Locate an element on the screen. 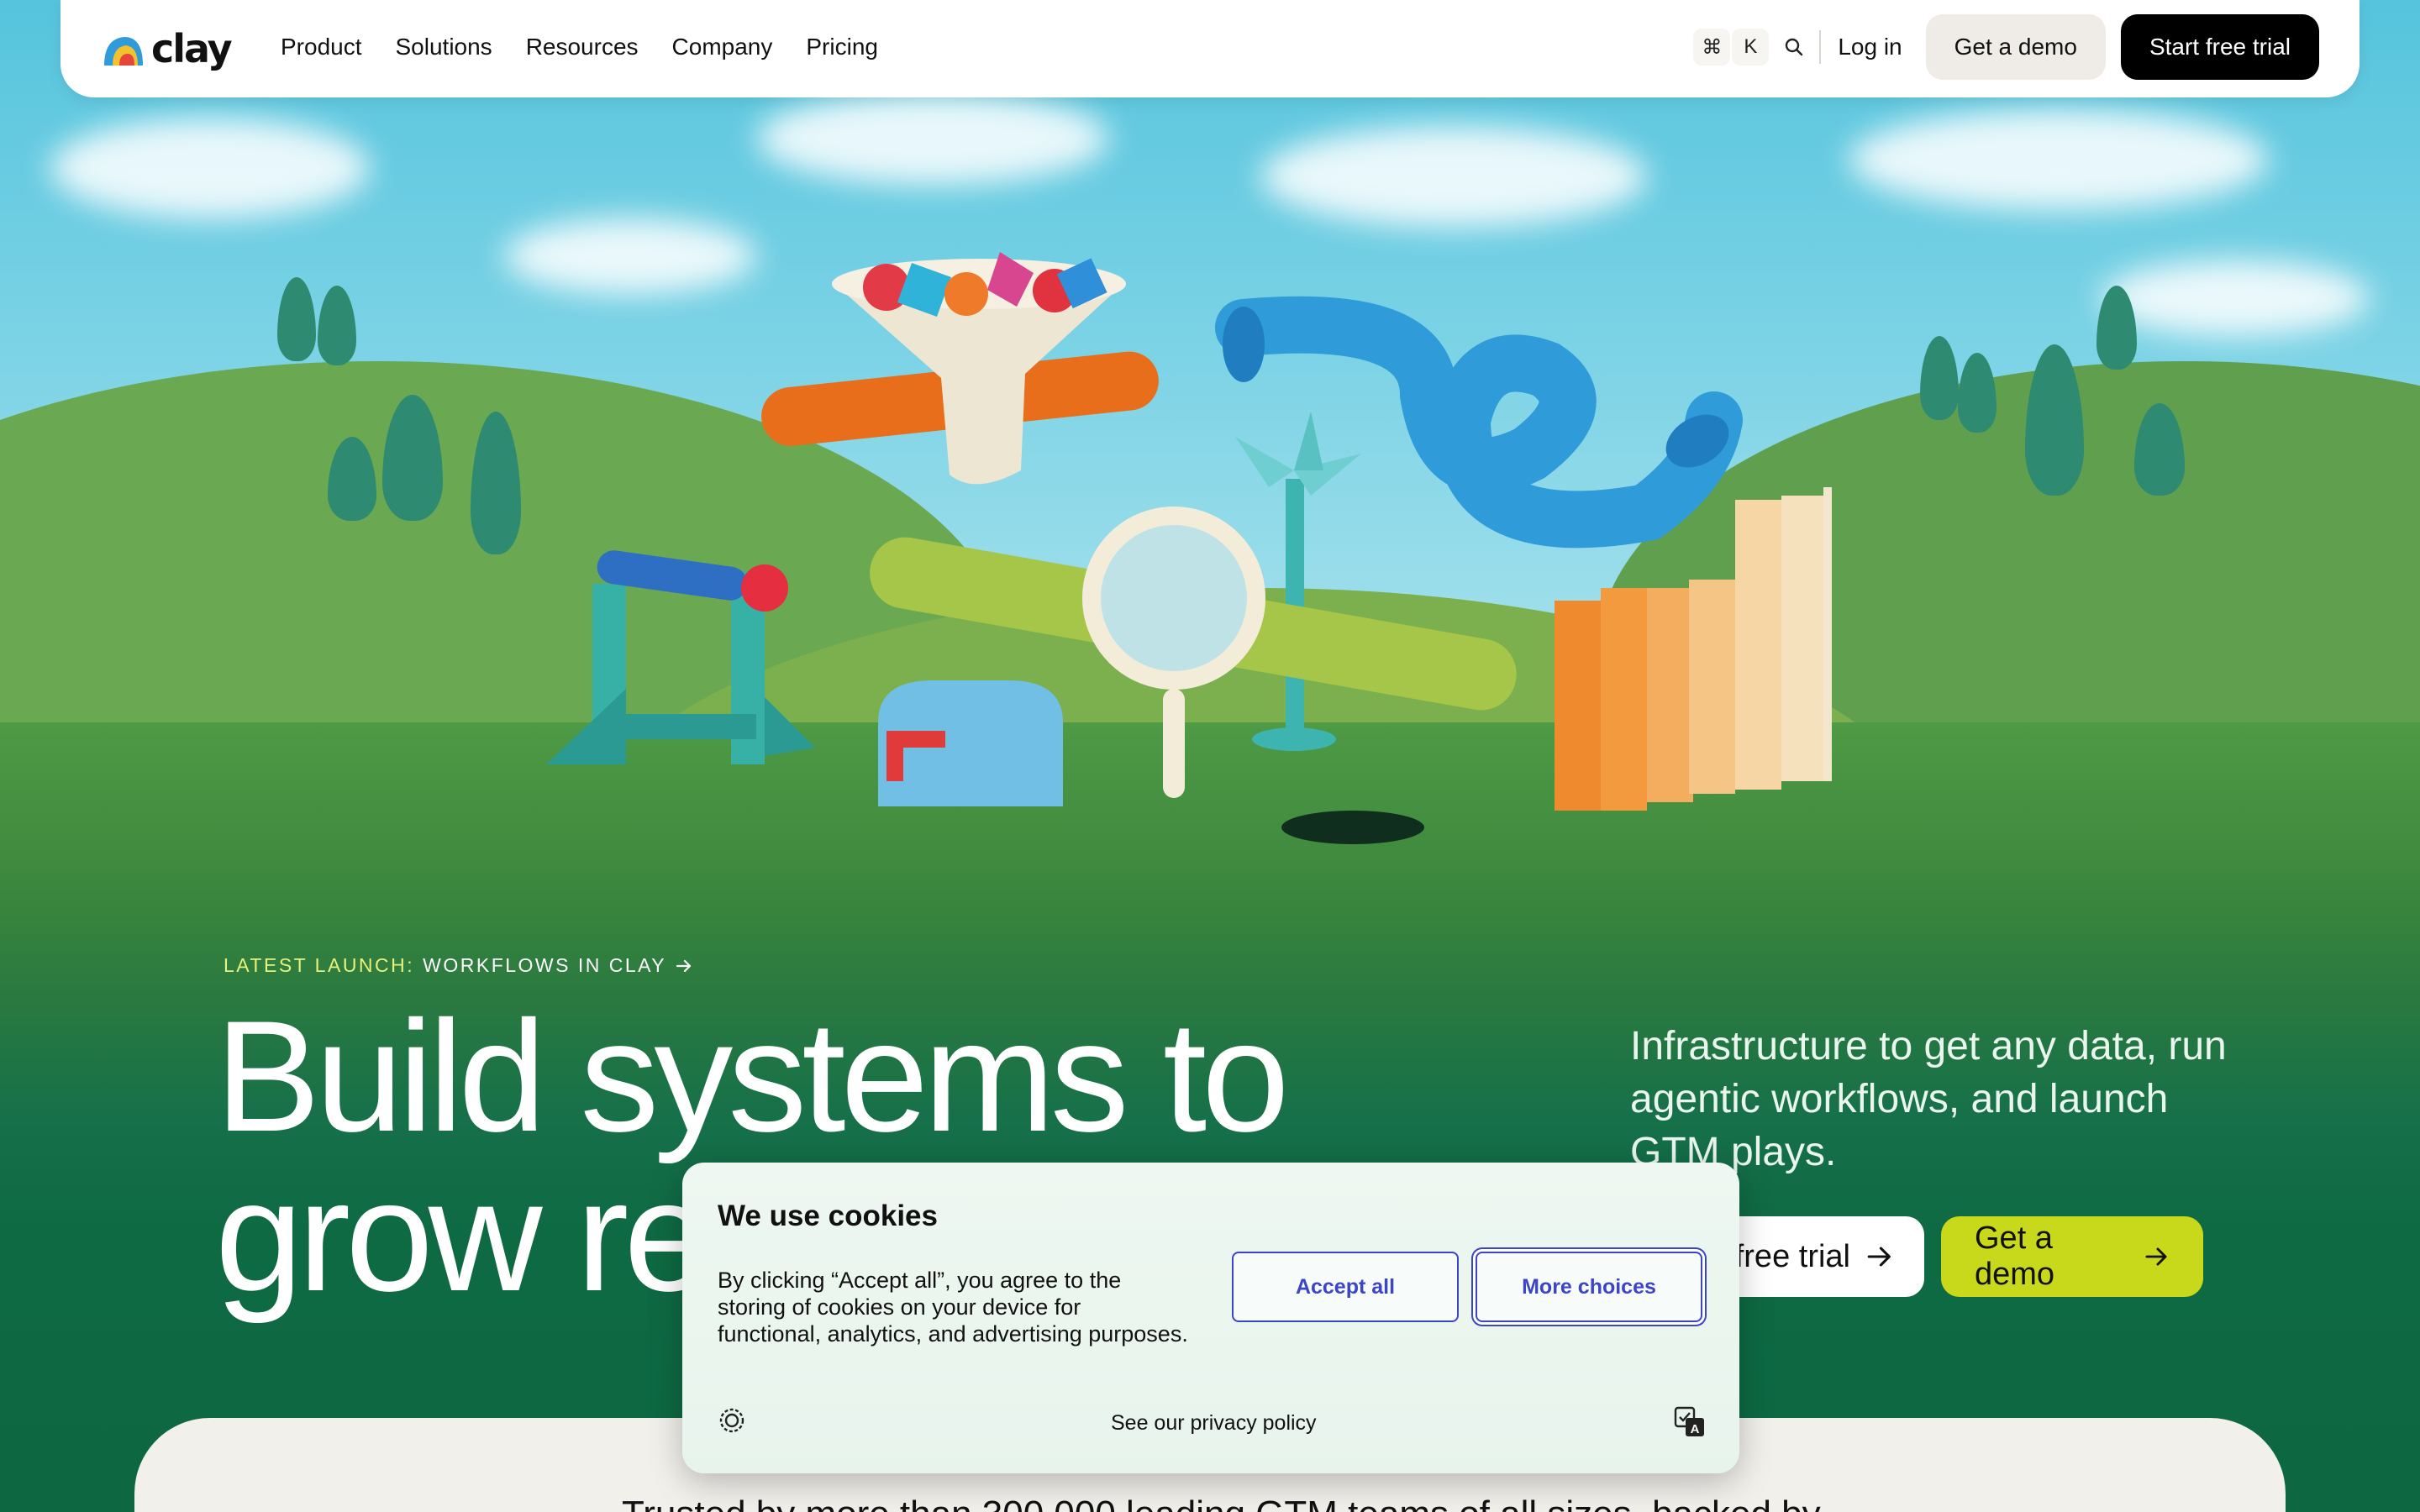  clay-logo: clay is located at coordinates (167, 49).